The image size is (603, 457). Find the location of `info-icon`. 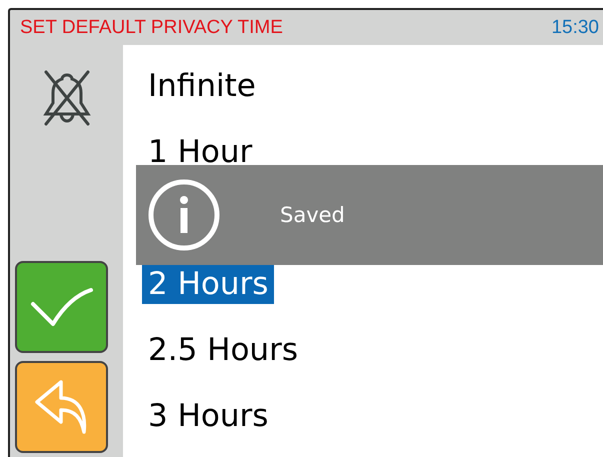

info-icon is located at coordinates (184, 215).